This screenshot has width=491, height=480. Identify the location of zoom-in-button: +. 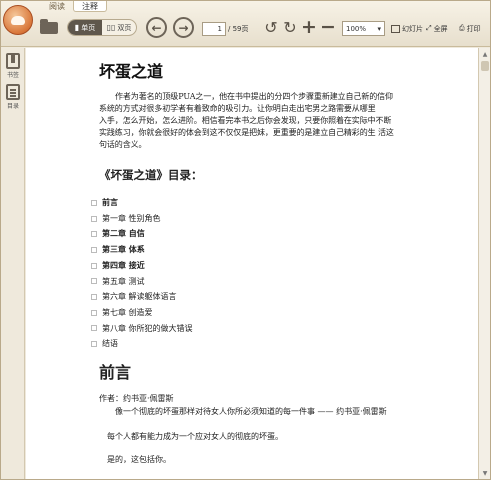
(309, 27).